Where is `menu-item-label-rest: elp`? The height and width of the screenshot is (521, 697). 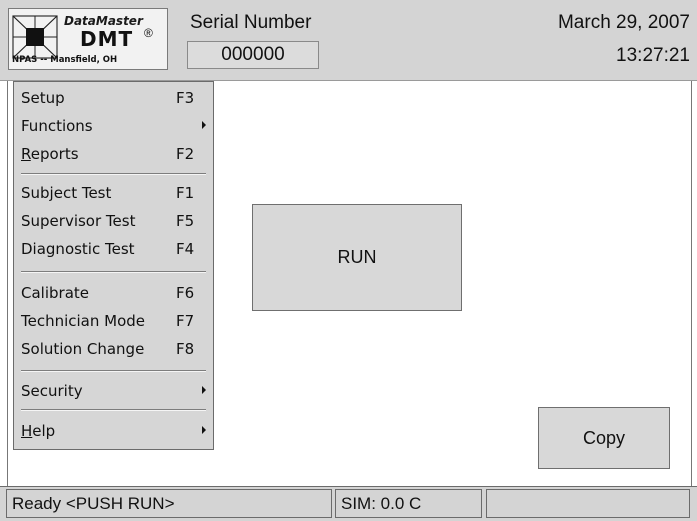 menu-item-label-rest: elp is located at coordinates (44, 431).